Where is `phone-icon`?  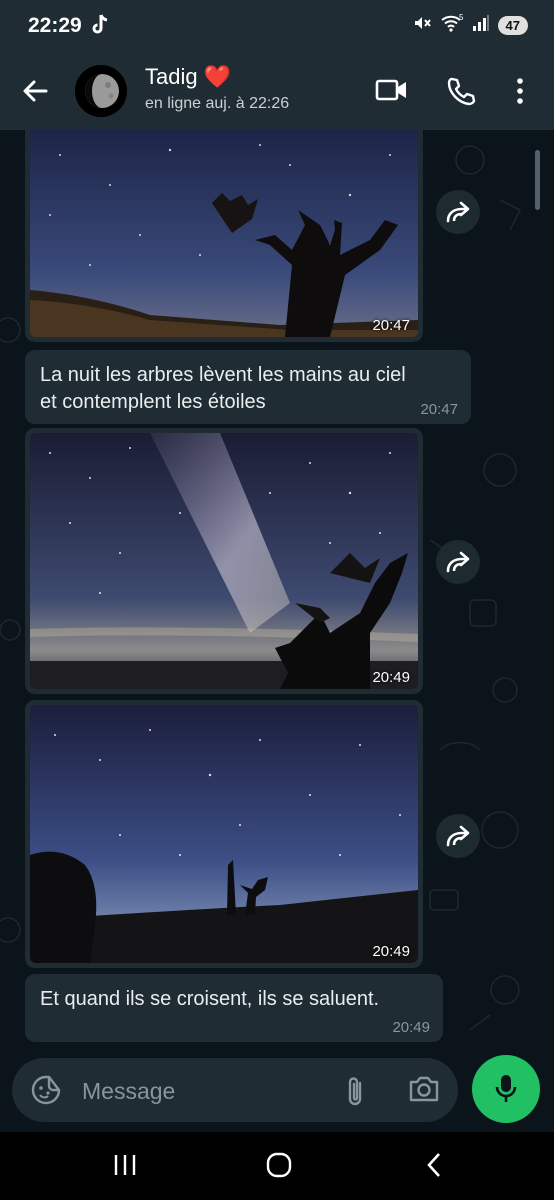 phone-icon is located at coordinates (461, 93).